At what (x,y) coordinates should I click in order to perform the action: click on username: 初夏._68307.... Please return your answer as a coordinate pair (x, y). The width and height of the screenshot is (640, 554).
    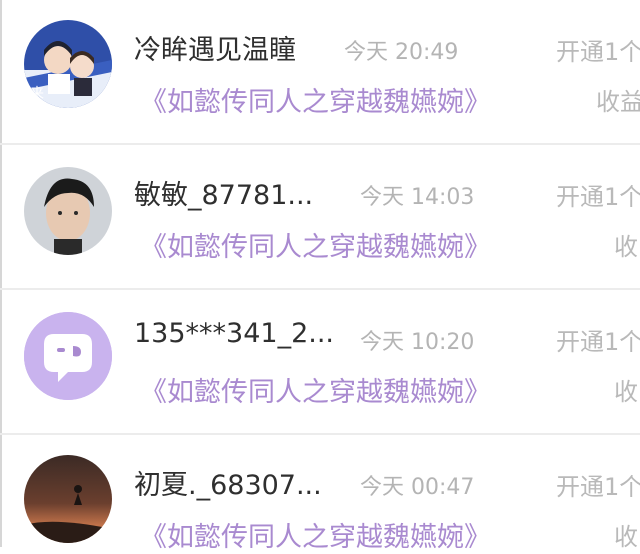
    Looking at the image, I should click on (228, 482).